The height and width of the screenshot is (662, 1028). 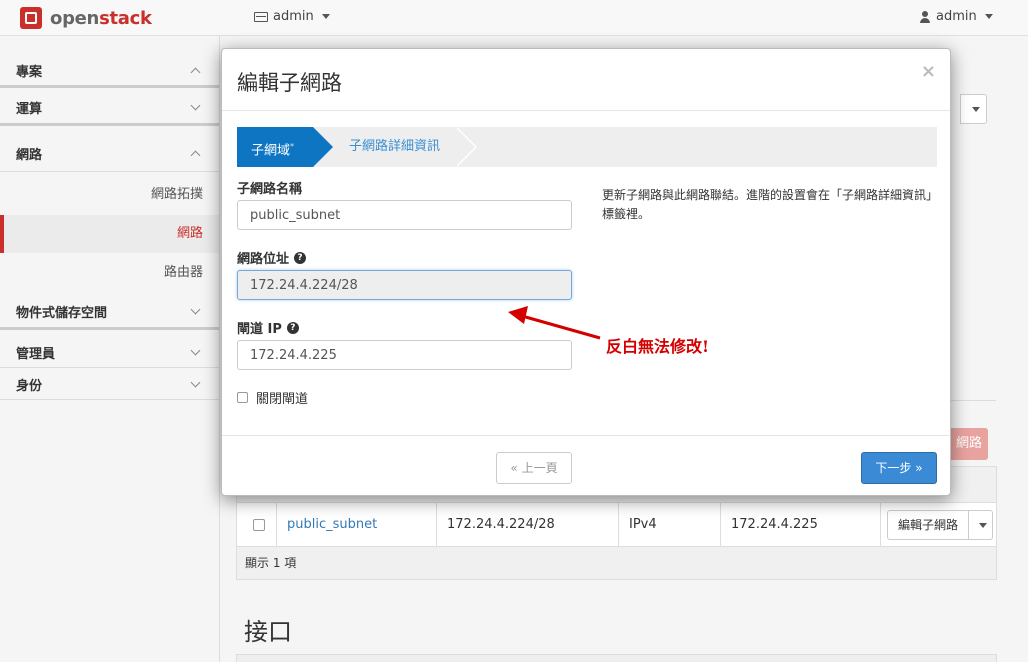 What do you see at coordinates (925, 16) in the screenshot?
I see `user-icon` at bounding box center [925, 16].